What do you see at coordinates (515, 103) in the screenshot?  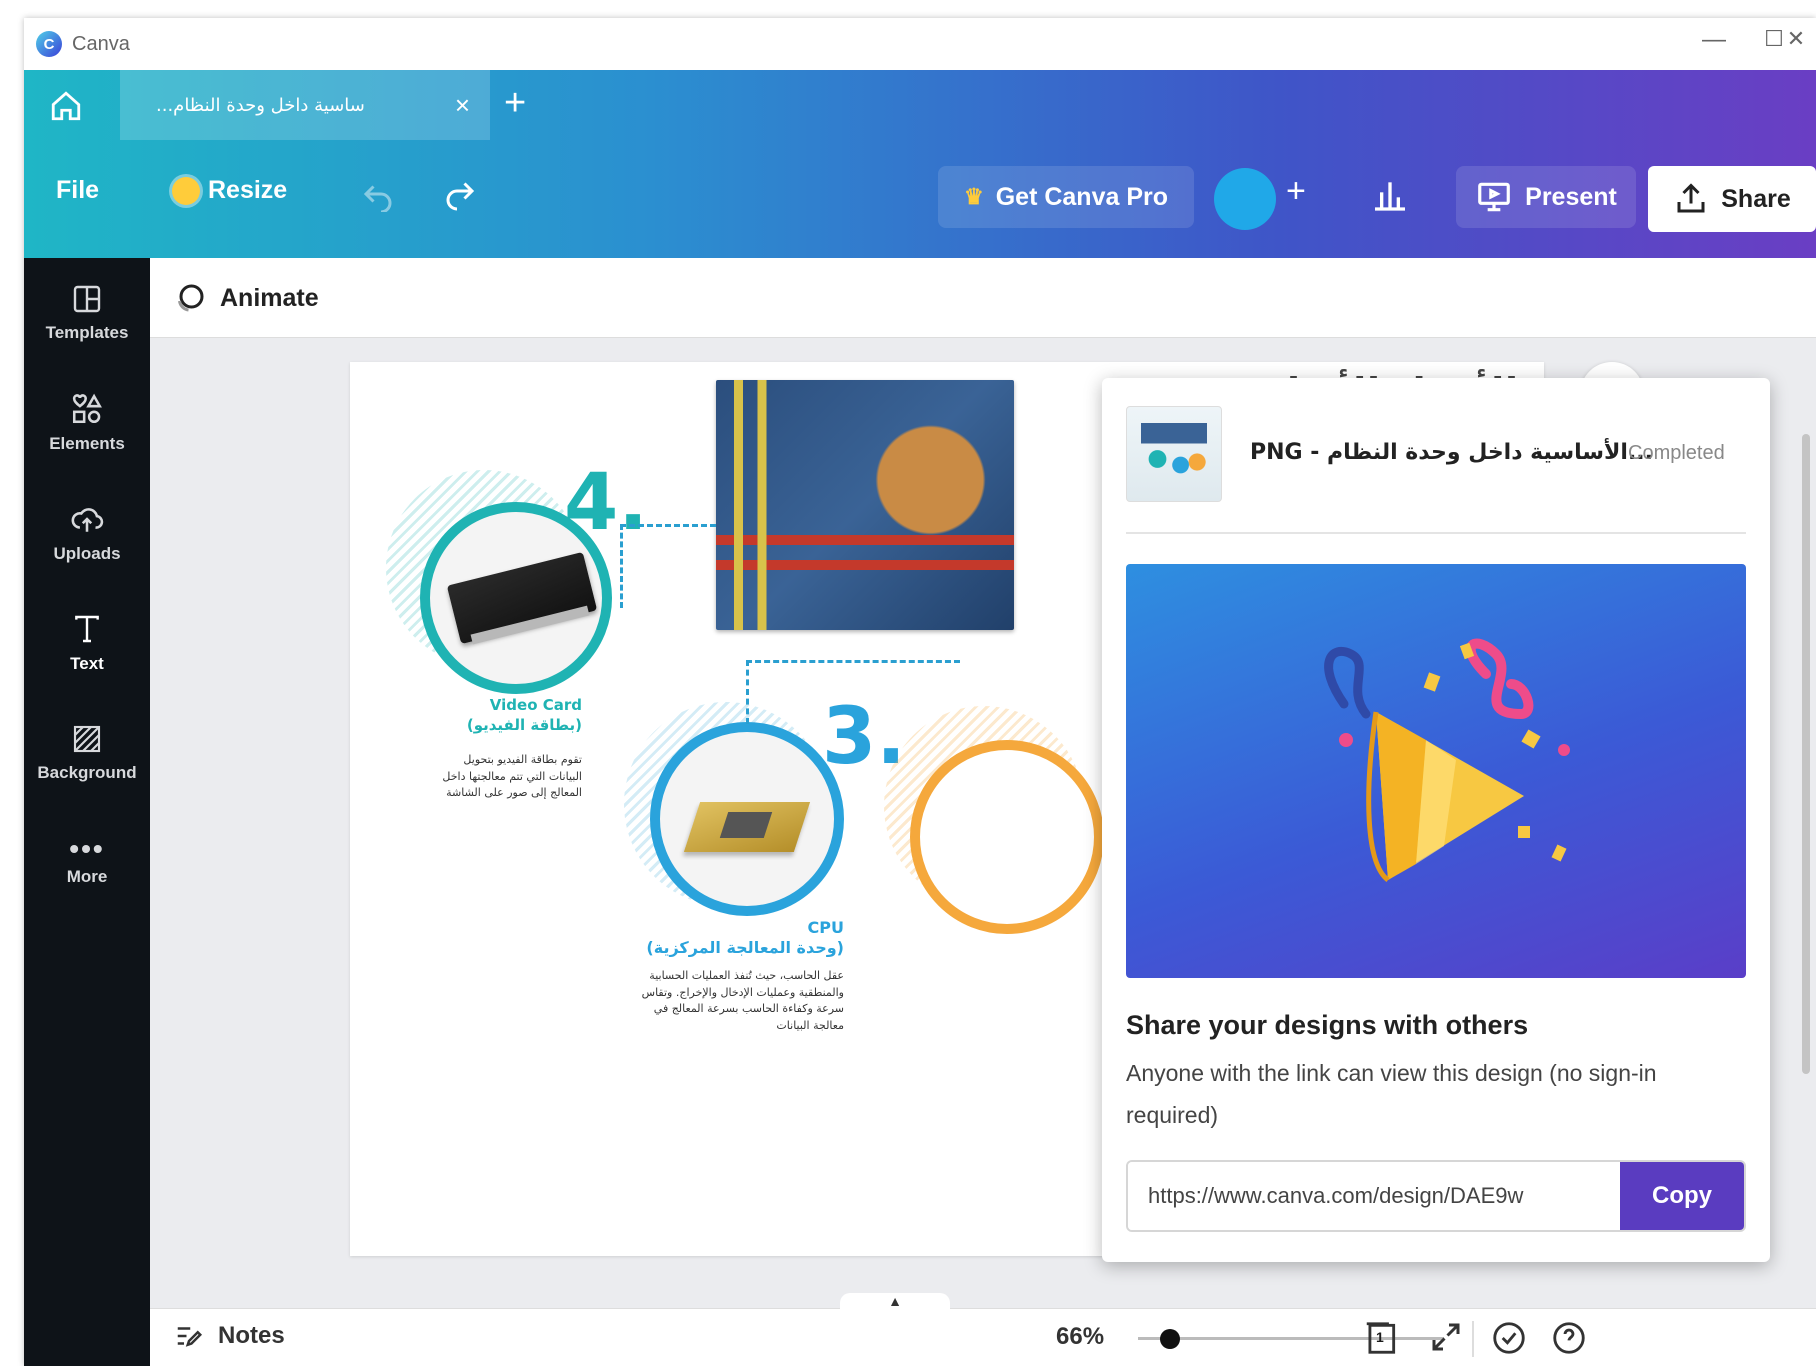 I see `new-tab-button: +` at bounding box center [515, 103].